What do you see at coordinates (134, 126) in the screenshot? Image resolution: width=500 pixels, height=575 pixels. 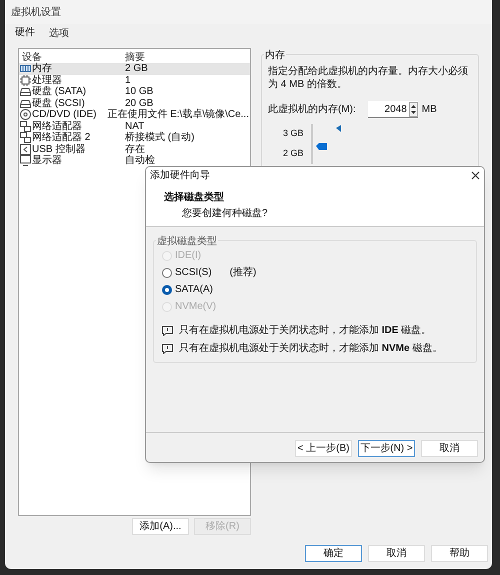 I see `table-cell: NAT` at bounding box center [134, 126].